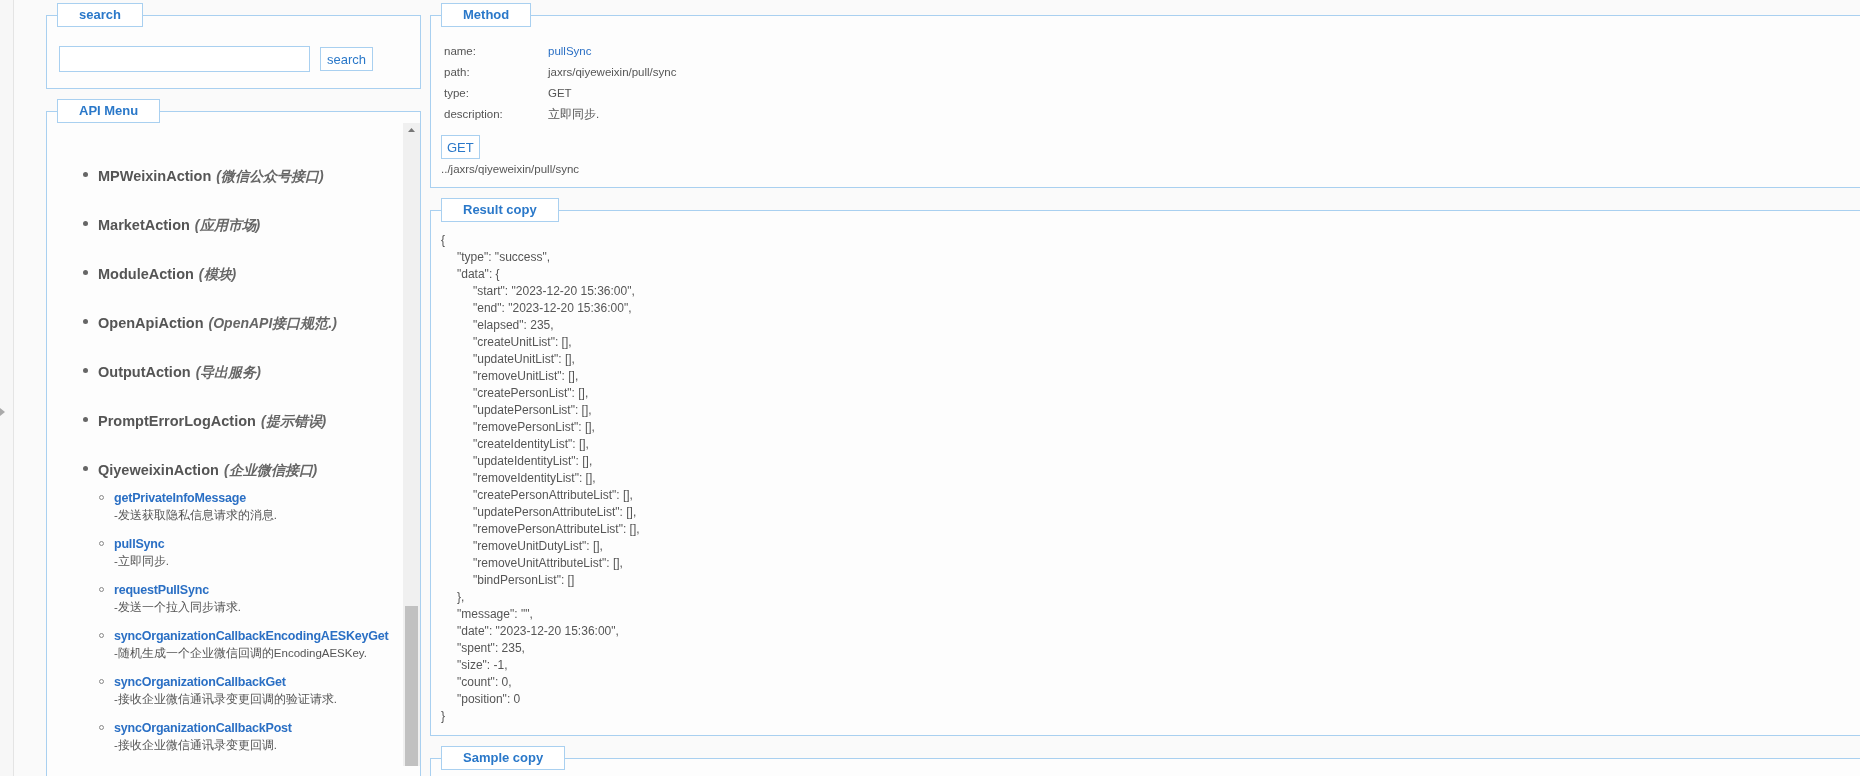 The image size is (1860, 776). I want to click on action-name: ModuleAction, so click(146, 274).